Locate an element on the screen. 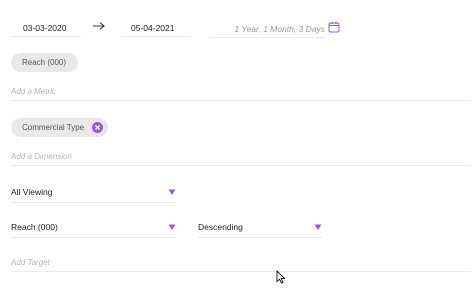 This screenshot has height=290, width=474. close-circle-icon is located at coordinates (97, 127).